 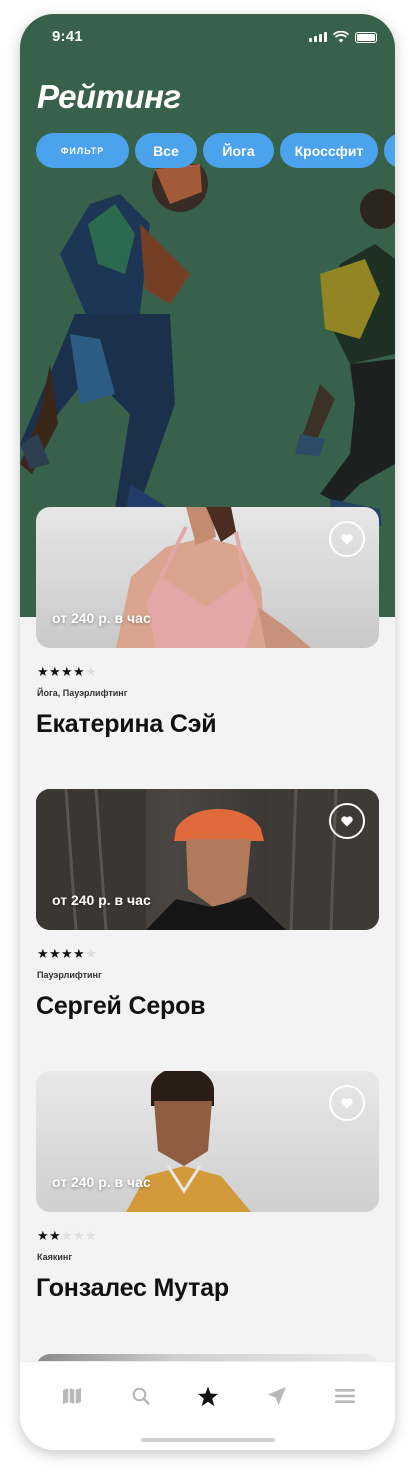 I want to click on trainer-name: Екатерина Сэй, so click(x=126, y=724).